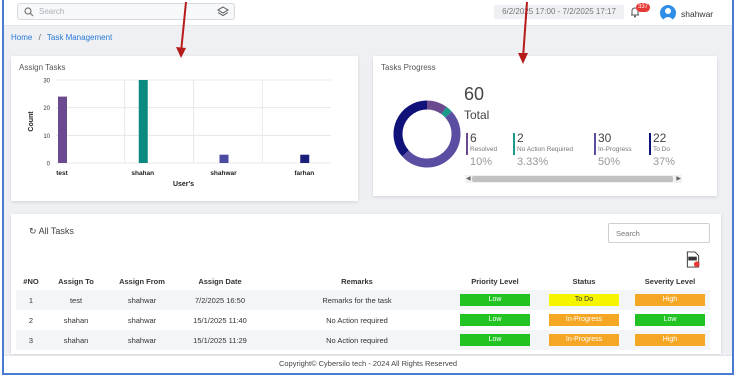  I want to click on stat-percent: 37%, so click(664, 162).